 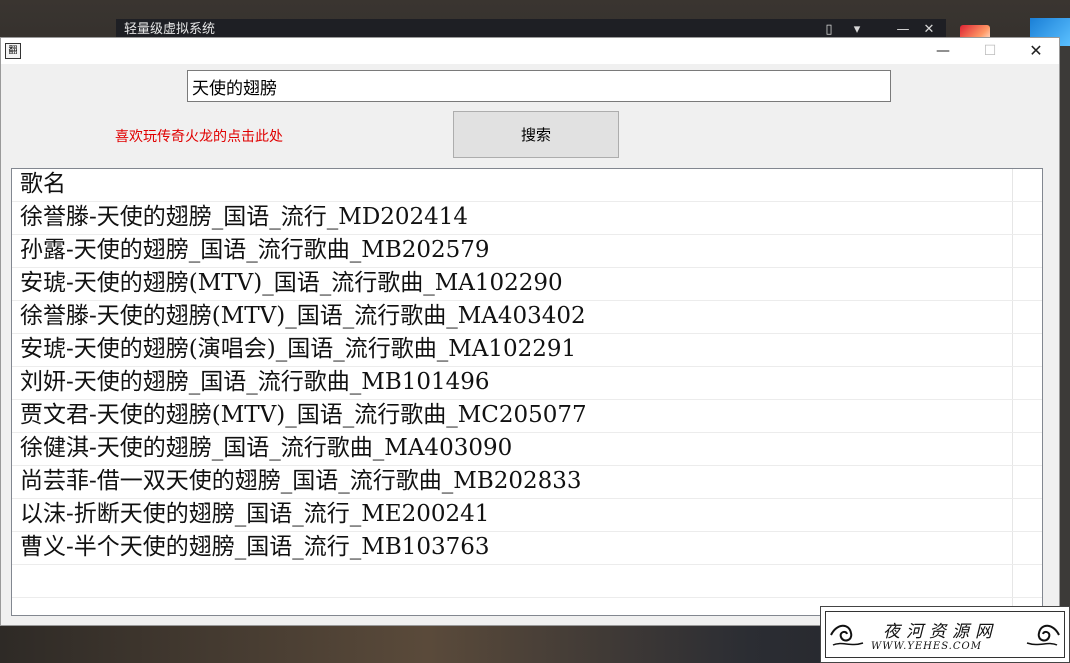 I want to click on list-item: 贾文君-天使的翅膀(MTV)_国语_流行歌曲_MC205077, so click(x=527, y=416).